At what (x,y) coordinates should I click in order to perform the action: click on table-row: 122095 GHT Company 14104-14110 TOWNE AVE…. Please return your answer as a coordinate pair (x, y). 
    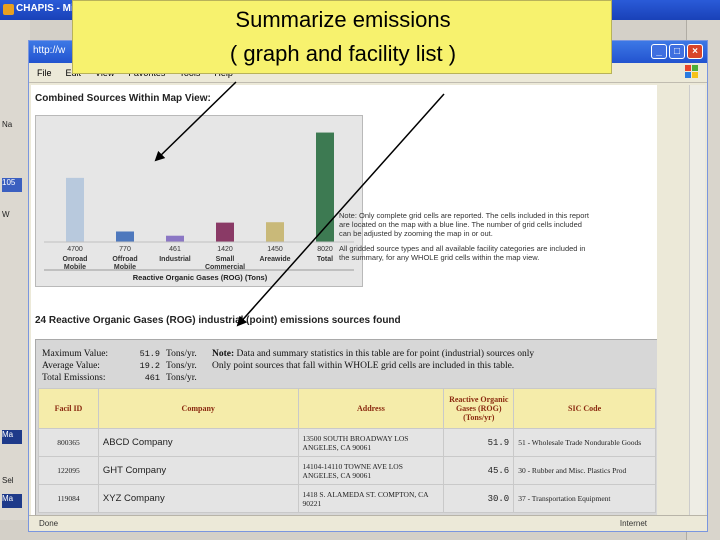
    Looking at the image, I should click on (347, 470).